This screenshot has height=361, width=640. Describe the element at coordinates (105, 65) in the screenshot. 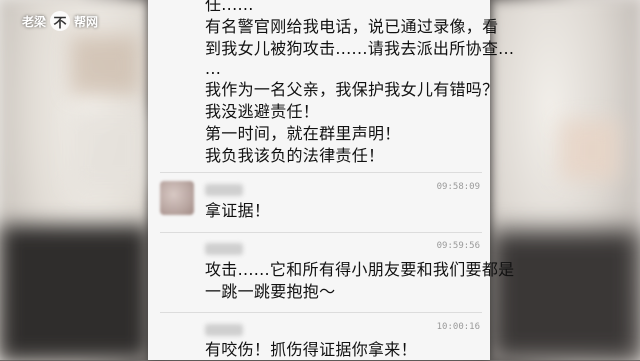

I see `background-left-object` at that location.